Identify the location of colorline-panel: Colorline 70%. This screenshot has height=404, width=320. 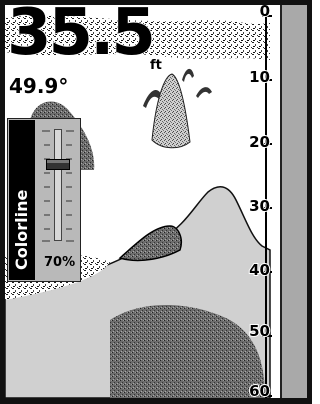
(44, 200).